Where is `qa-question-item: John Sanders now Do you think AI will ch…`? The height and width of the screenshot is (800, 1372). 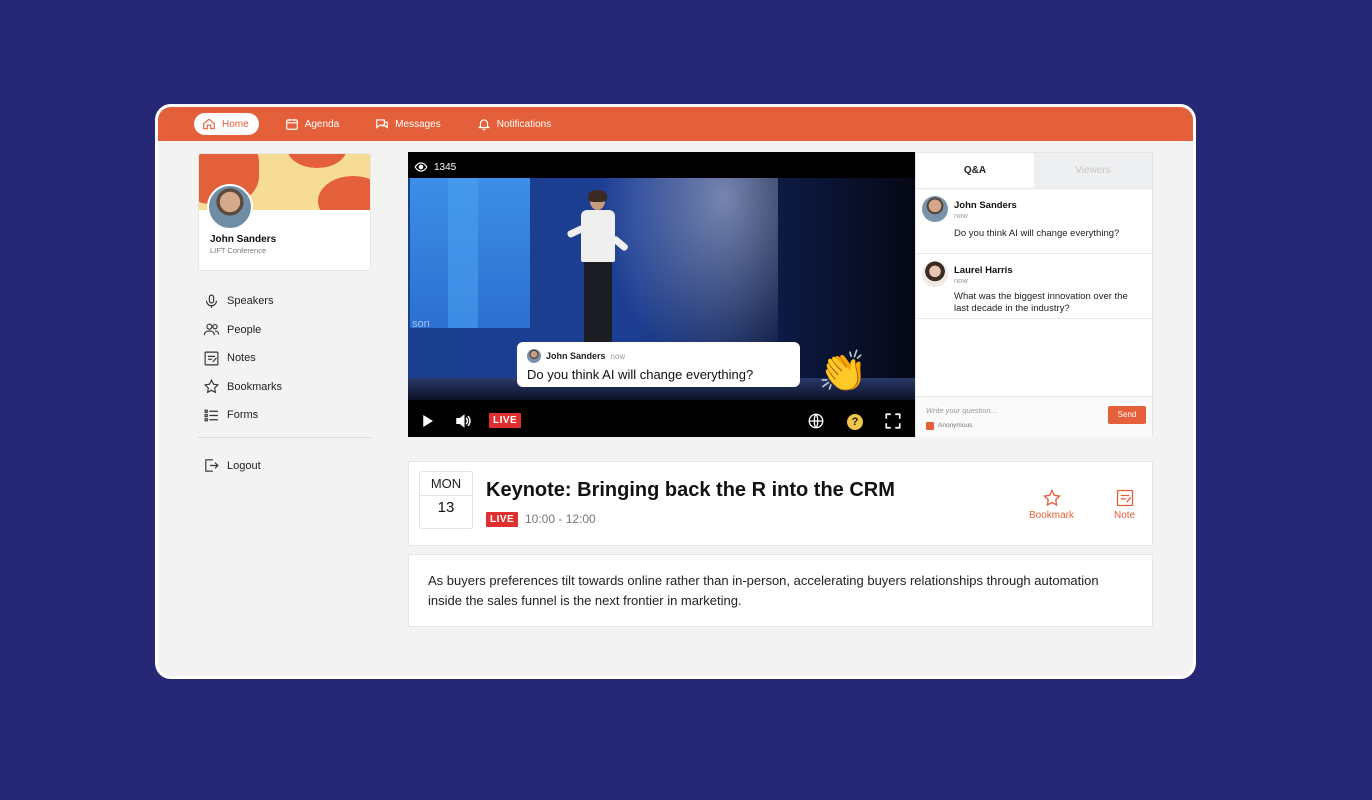 qa-question-item: John Sanders now Do you think AI will ch… is located at coordinates (1034, 221).